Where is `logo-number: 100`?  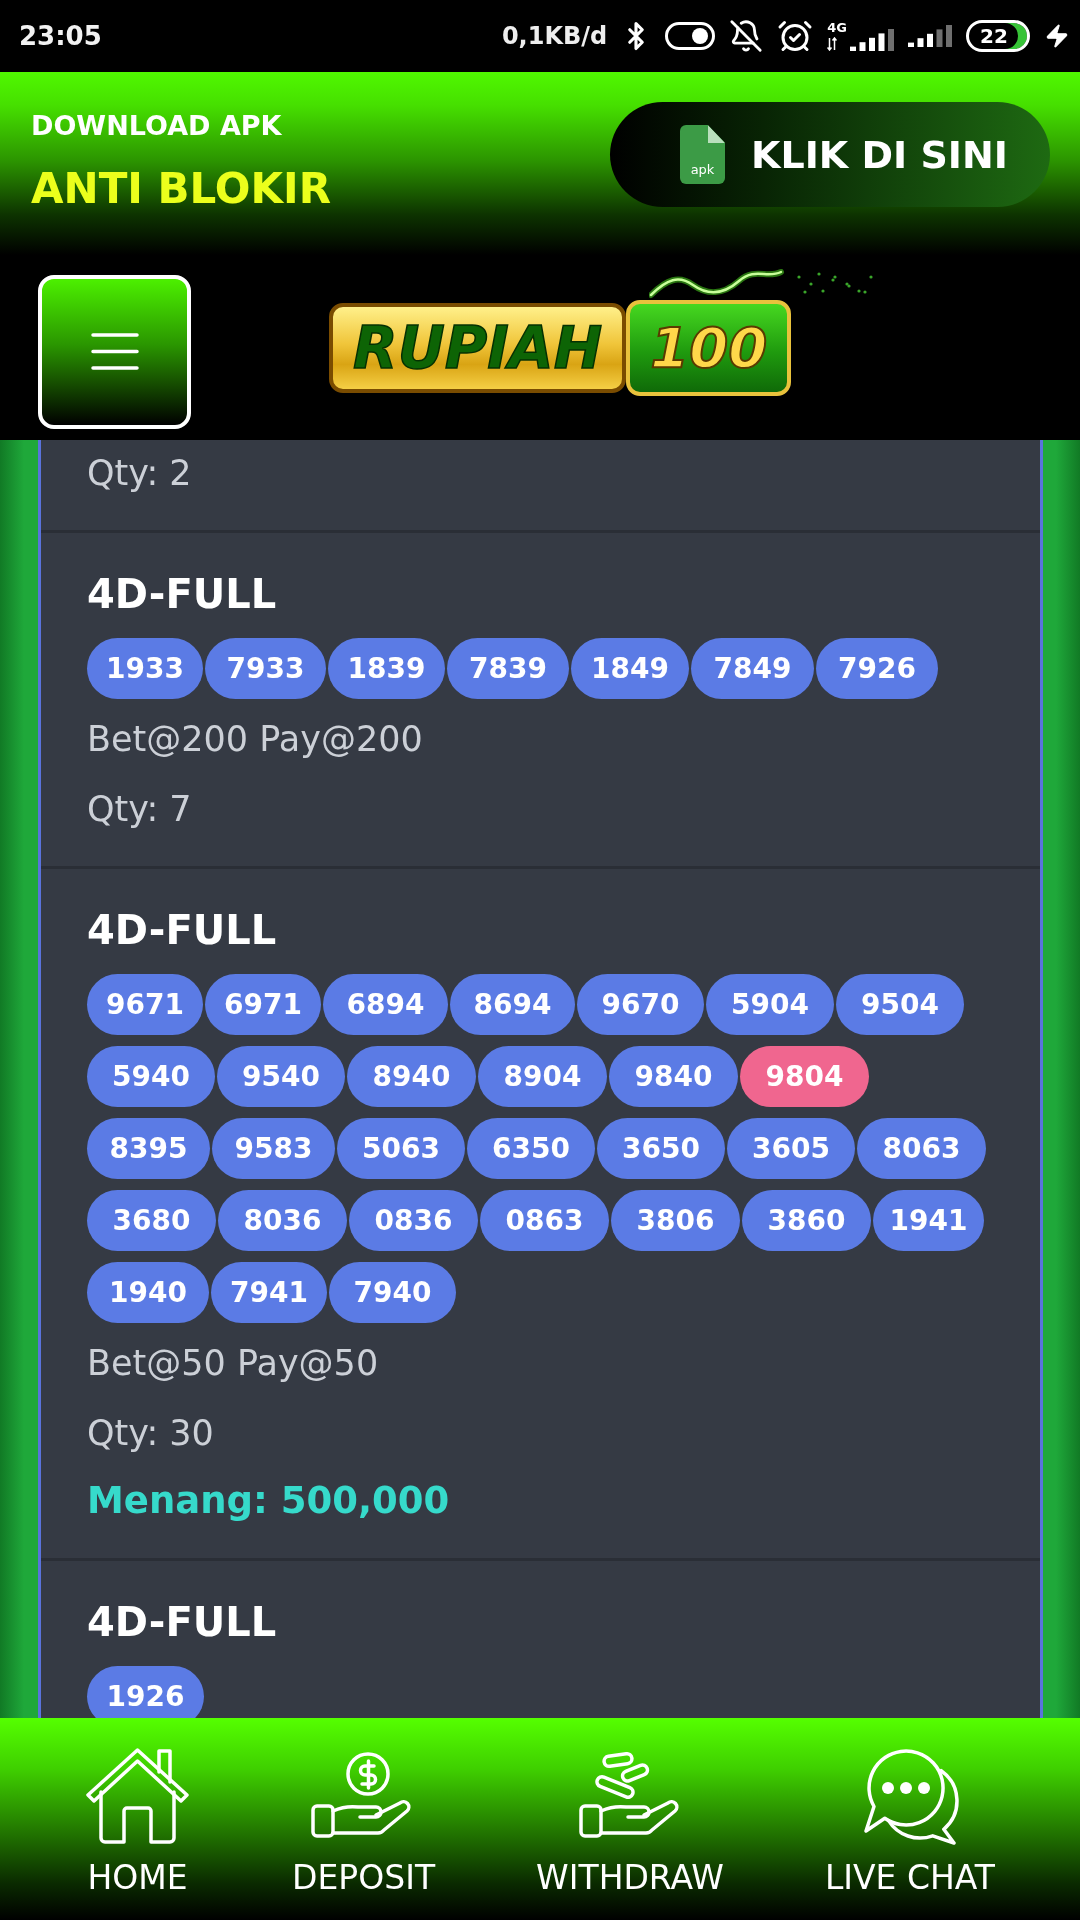
logo-number: 100 is located at coordinates (709, 347).